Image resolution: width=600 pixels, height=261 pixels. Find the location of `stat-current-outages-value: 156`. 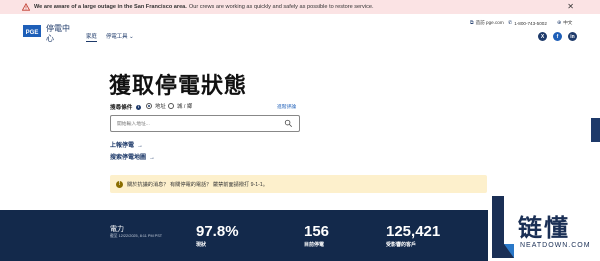

stat-current-outages-value: 156 is located at coordinates (317, 231).